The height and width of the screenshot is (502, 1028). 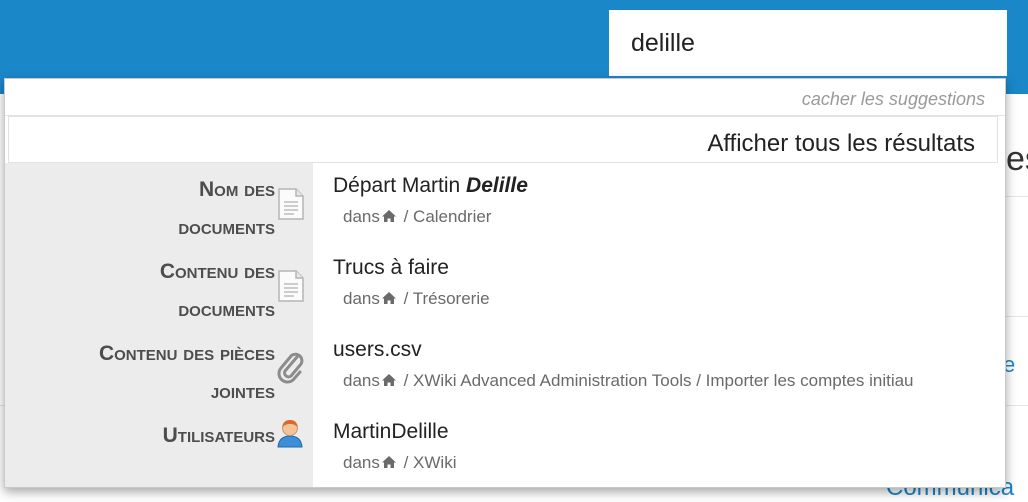 What do you see at coordinates (497, 185) in the screenshot?
I see `search-highlight: Delille` at bounding box center [497, 185].